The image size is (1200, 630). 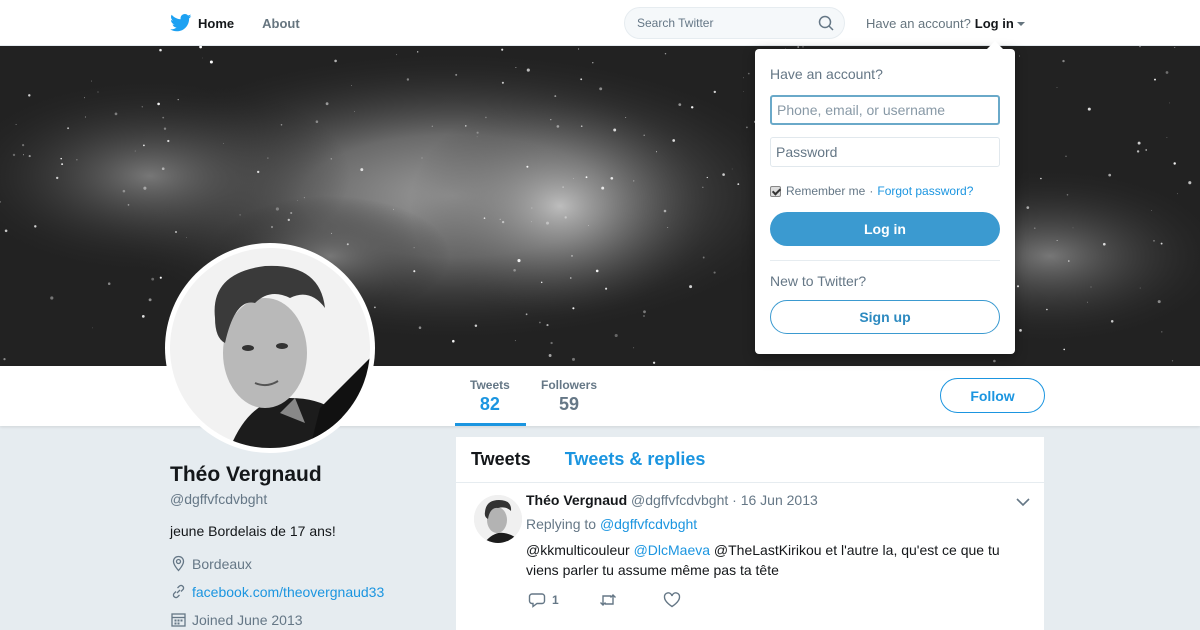 I want to click on login-toggle: Log in, so click(x=994, y=23).